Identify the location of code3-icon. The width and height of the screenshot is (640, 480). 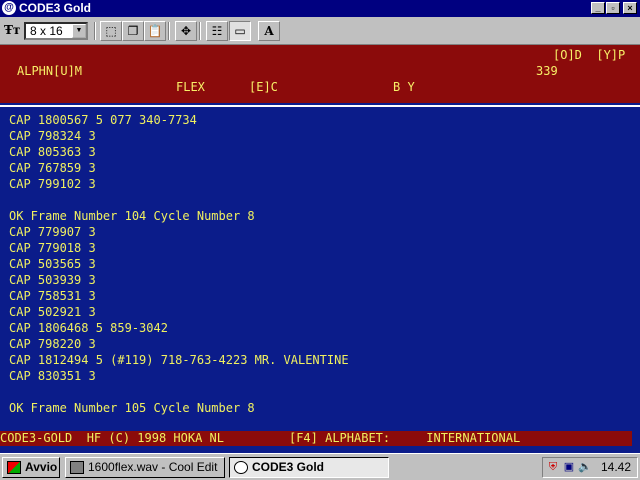
(241, 467).